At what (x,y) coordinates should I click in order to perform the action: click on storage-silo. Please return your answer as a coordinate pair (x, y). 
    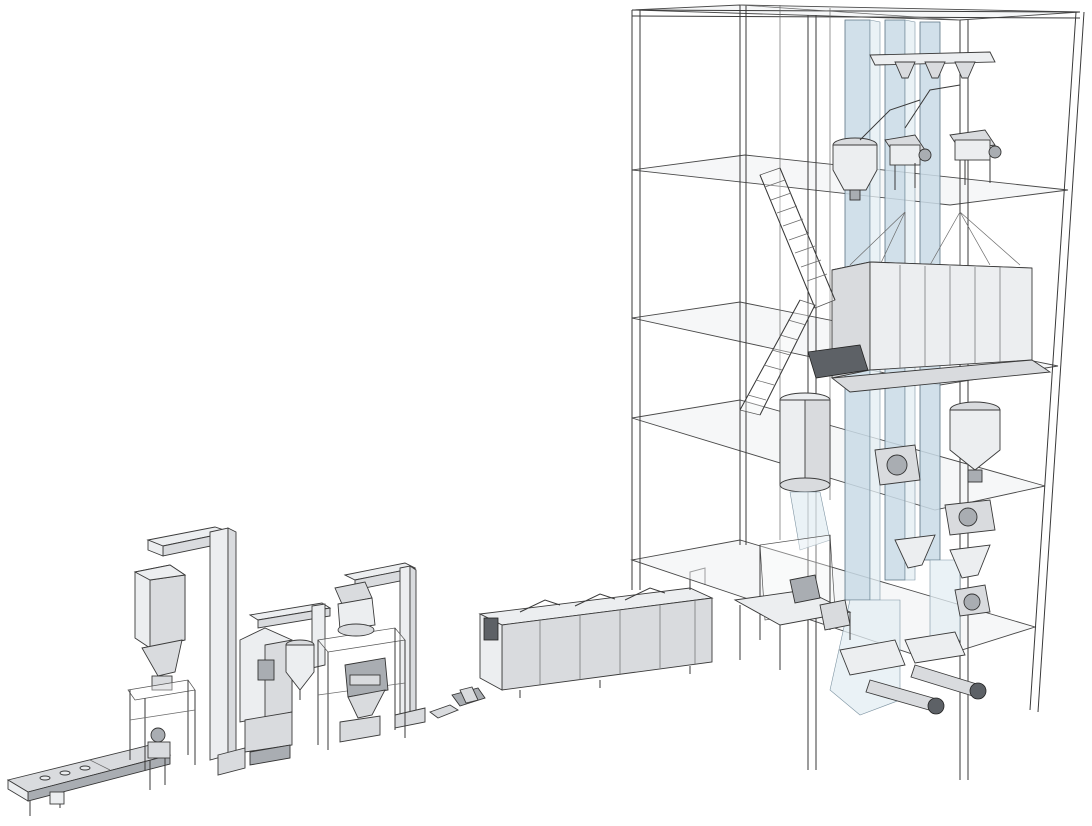
    Looking at the image, I should click on (161, 667).